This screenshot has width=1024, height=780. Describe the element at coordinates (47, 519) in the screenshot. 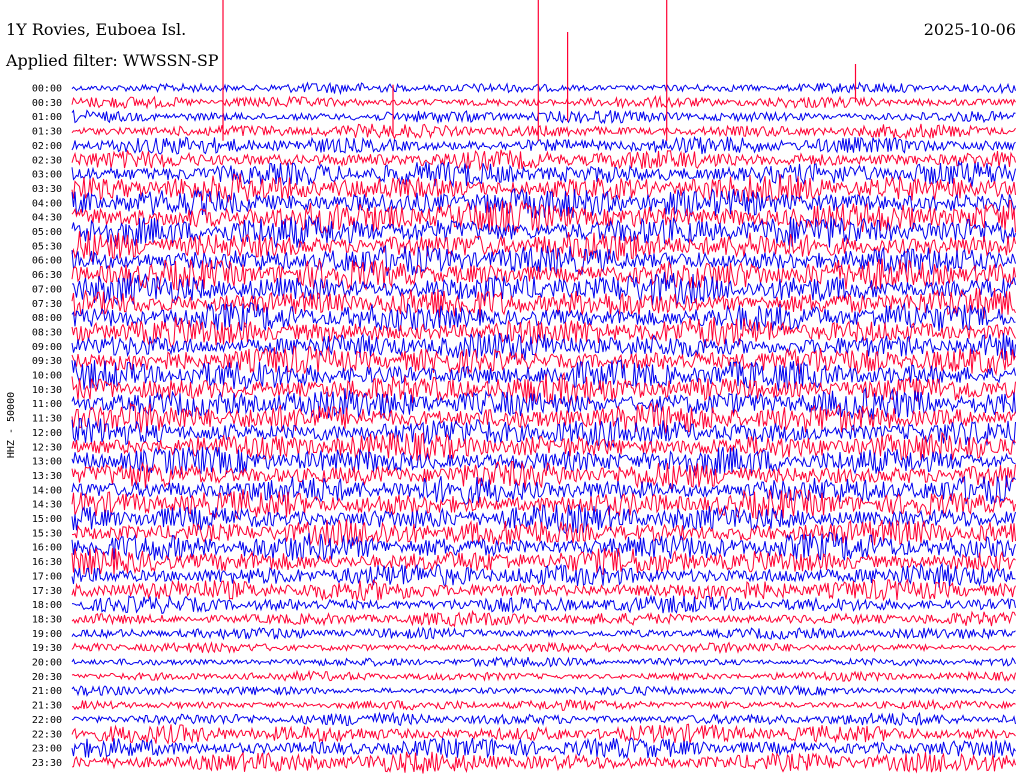

I see `row-label: 15:00` at that location.